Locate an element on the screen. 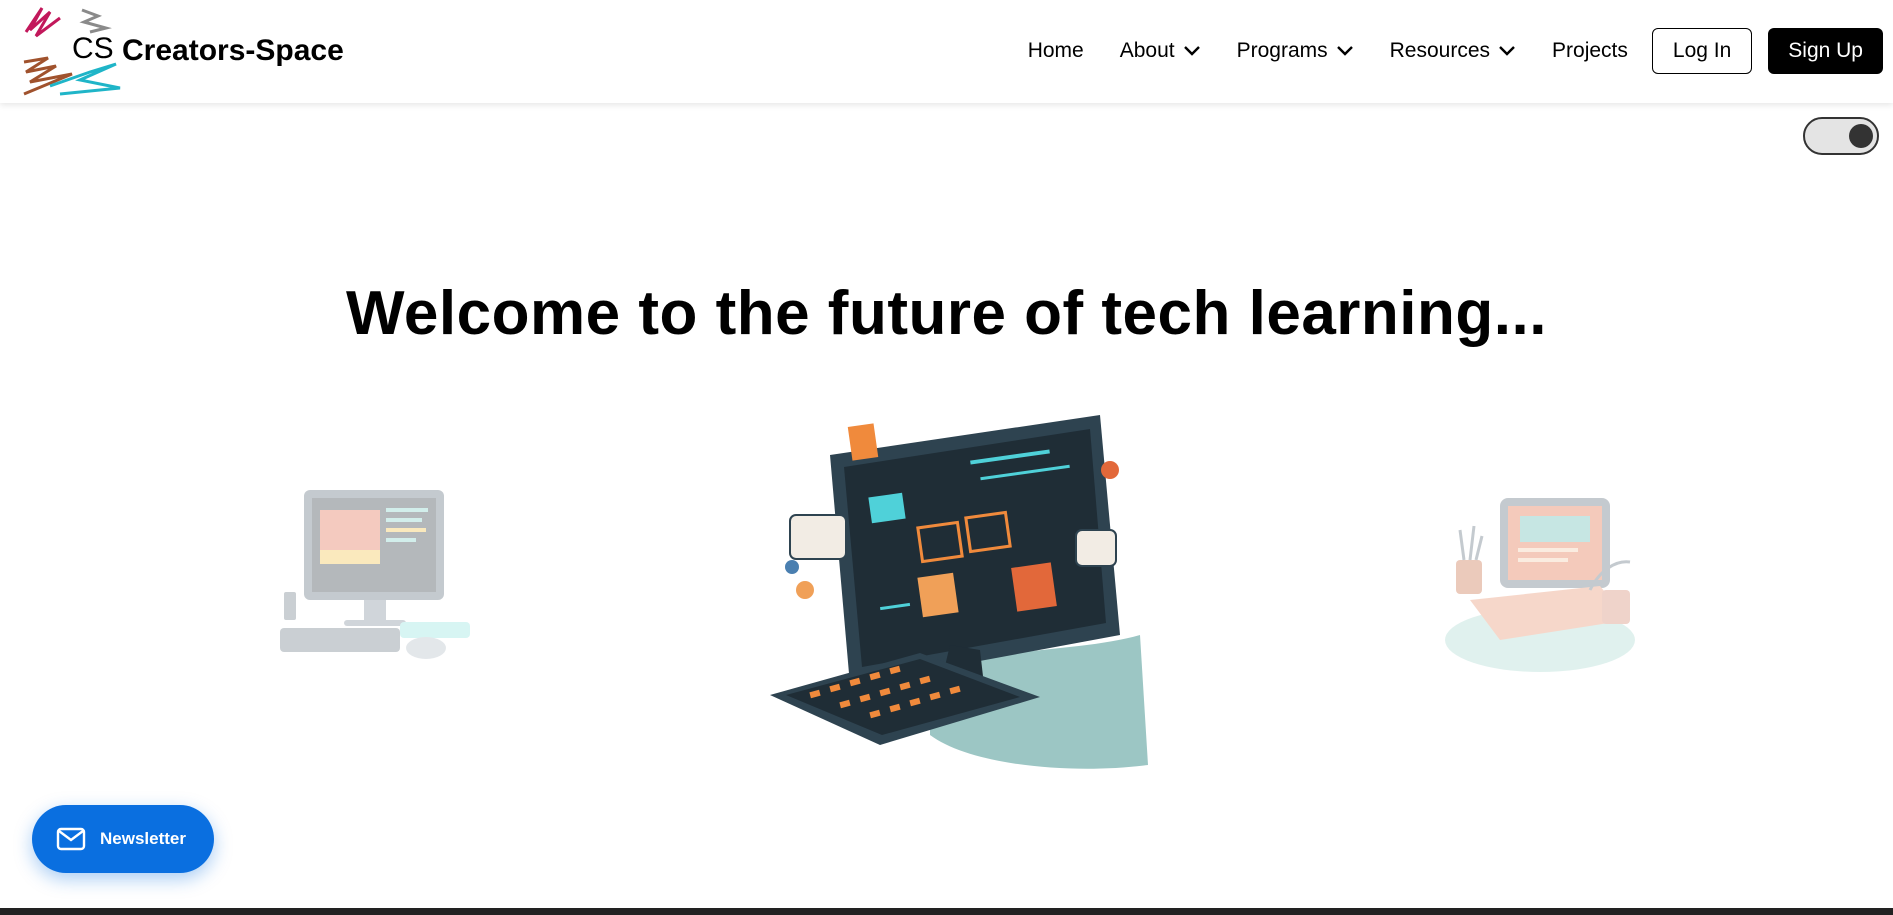 Image resolution: width=1893 pixels, height=915 pixels. laptop-coding-illustration is located at coordinates (1540, 585).